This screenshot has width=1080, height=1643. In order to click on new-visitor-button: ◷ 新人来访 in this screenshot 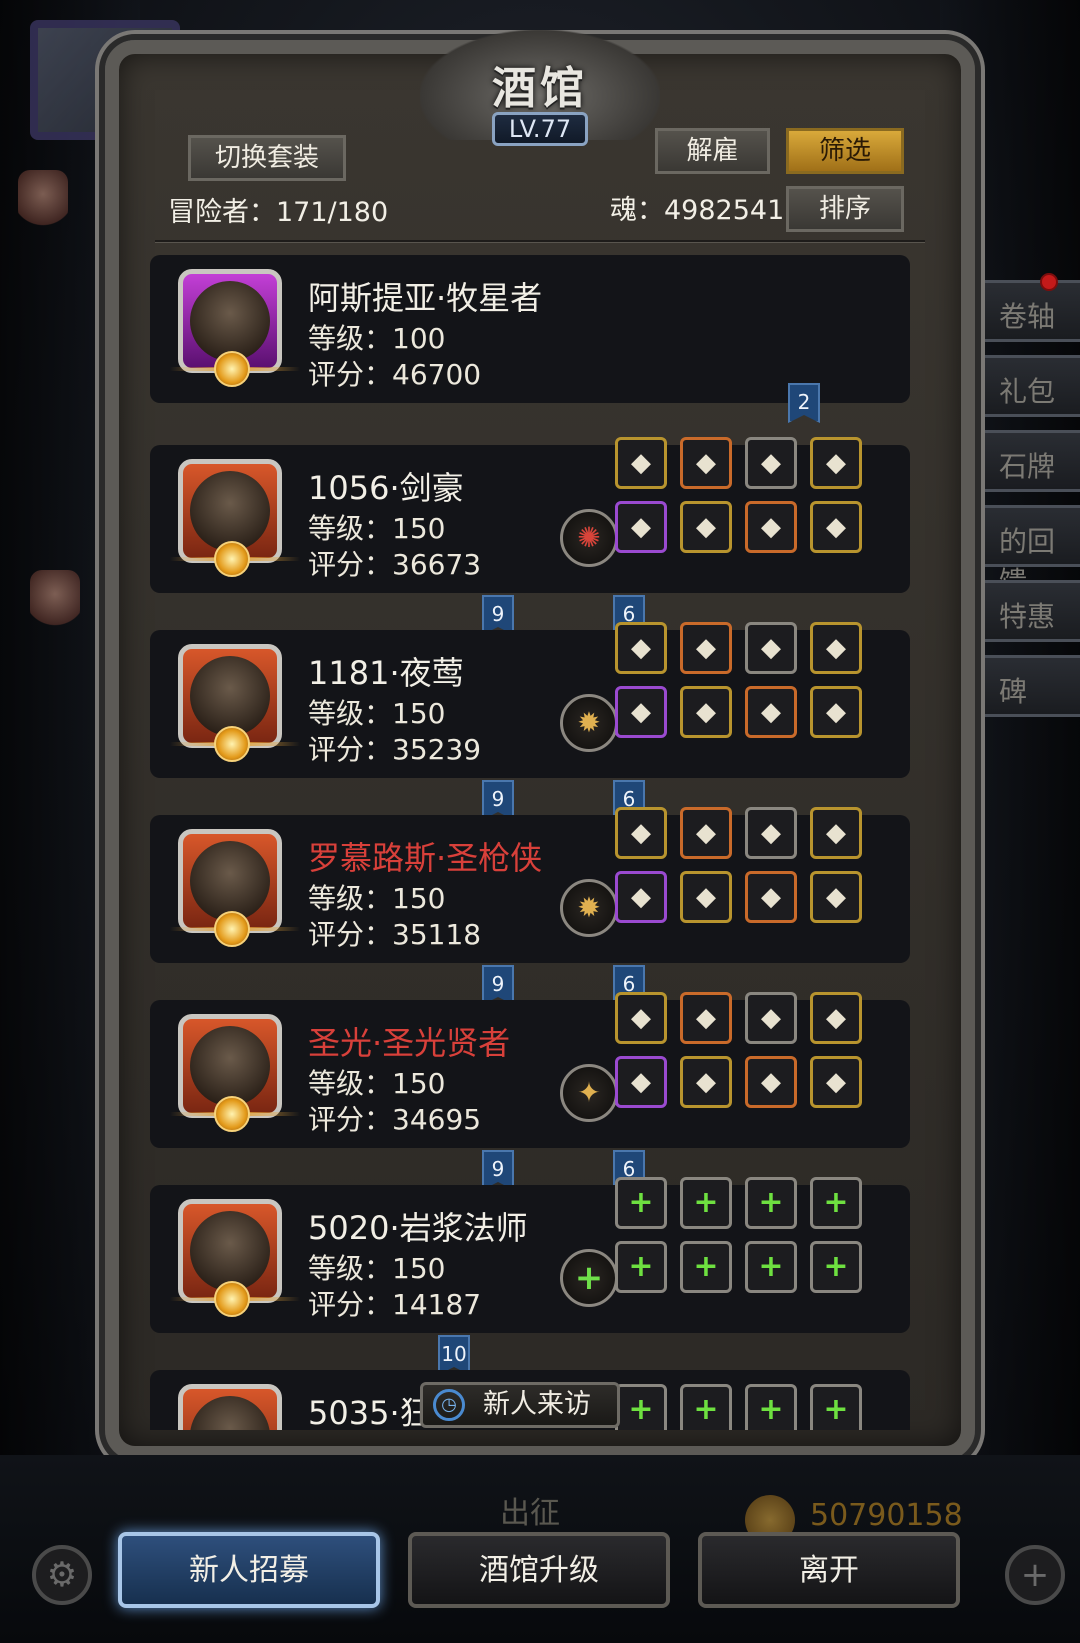, I will do `click(520, 1405)`.